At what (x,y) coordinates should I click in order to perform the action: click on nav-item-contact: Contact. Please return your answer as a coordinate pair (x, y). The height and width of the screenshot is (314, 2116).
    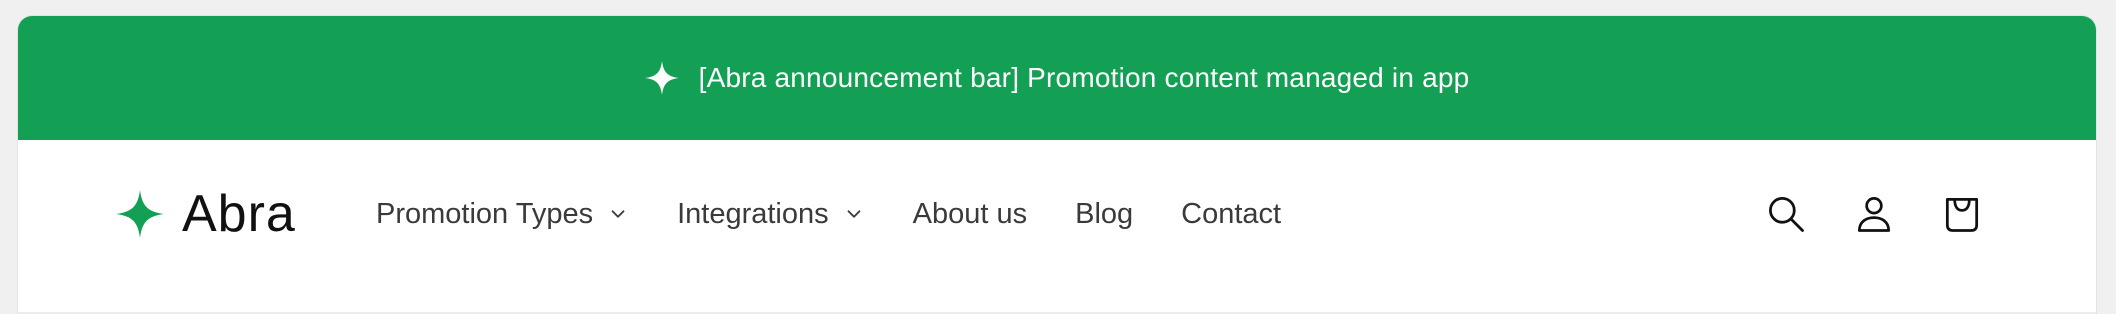
    Looking at the image, I should click on (1231, 214).